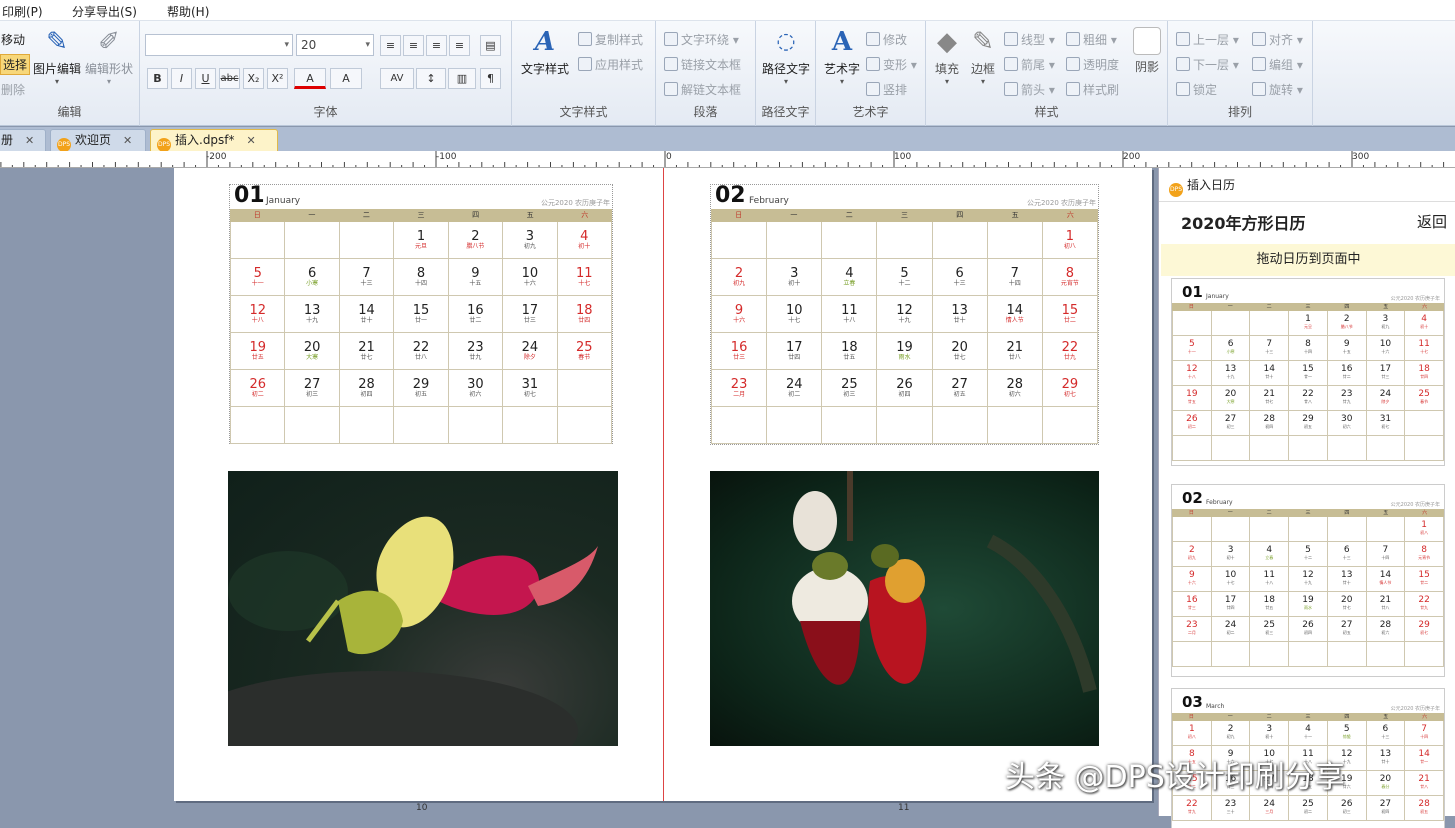  What do you see at coordinates (1432, 221) in the screenshot?
I see `back-button: 返回` at bounding box center [1432, 221].